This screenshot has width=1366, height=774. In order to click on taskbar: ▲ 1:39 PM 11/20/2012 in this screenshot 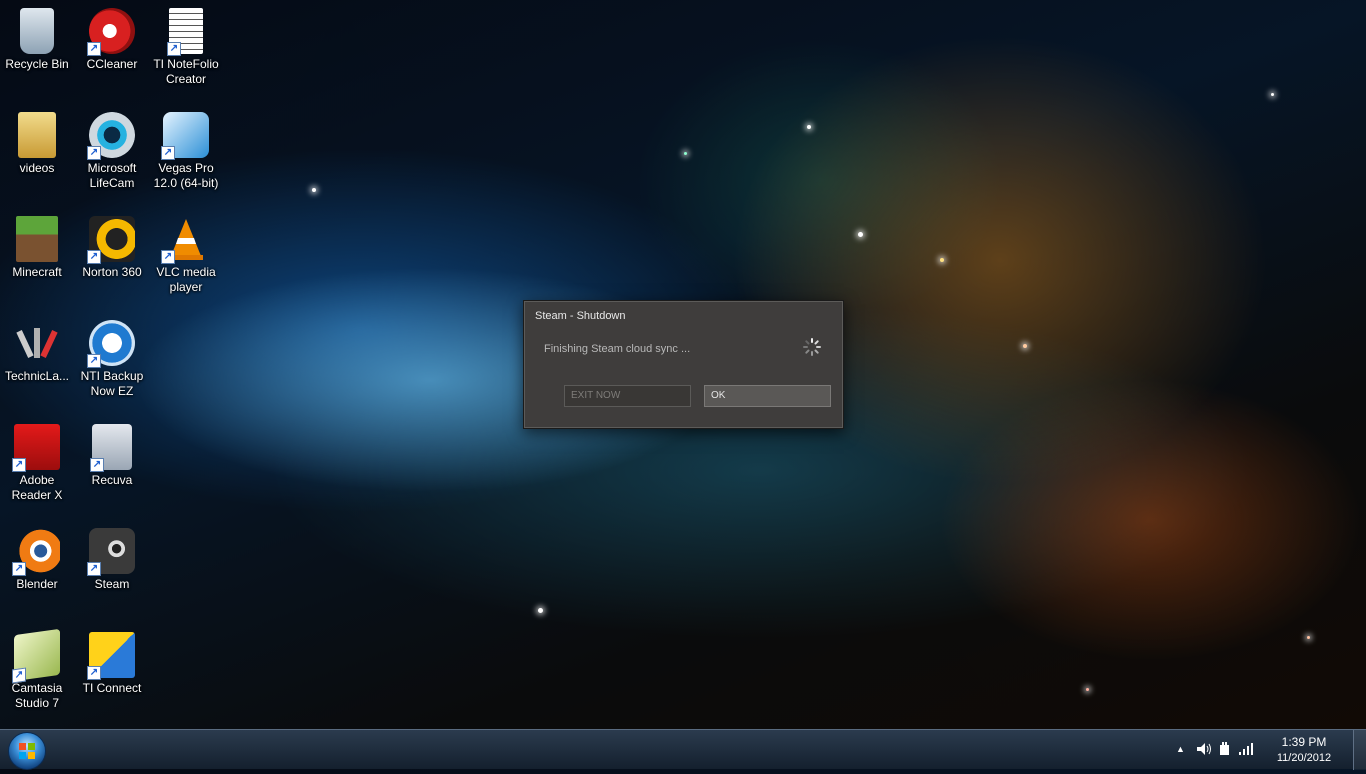, I will do `click(683, 749)`.